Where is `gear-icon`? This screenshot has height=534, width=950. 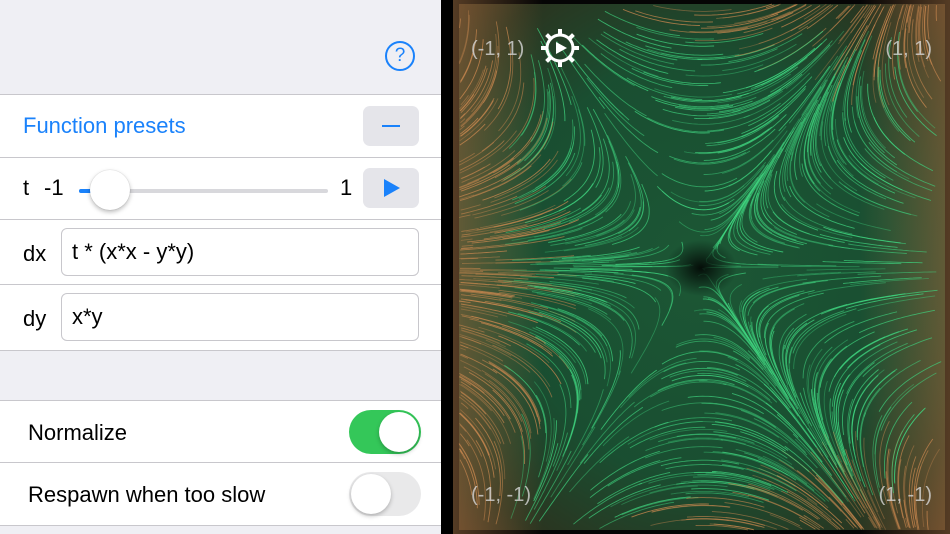
gear-icon is located at coordinates (560, 48).